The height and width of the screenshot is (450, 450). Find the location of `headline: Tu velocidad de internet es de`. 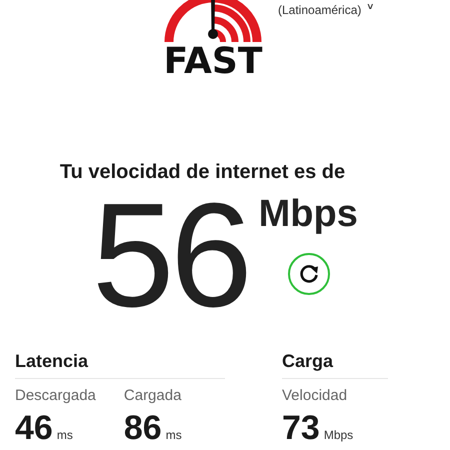

headline: Tu velocidad de internet es de is located at coordinates (202, 172).